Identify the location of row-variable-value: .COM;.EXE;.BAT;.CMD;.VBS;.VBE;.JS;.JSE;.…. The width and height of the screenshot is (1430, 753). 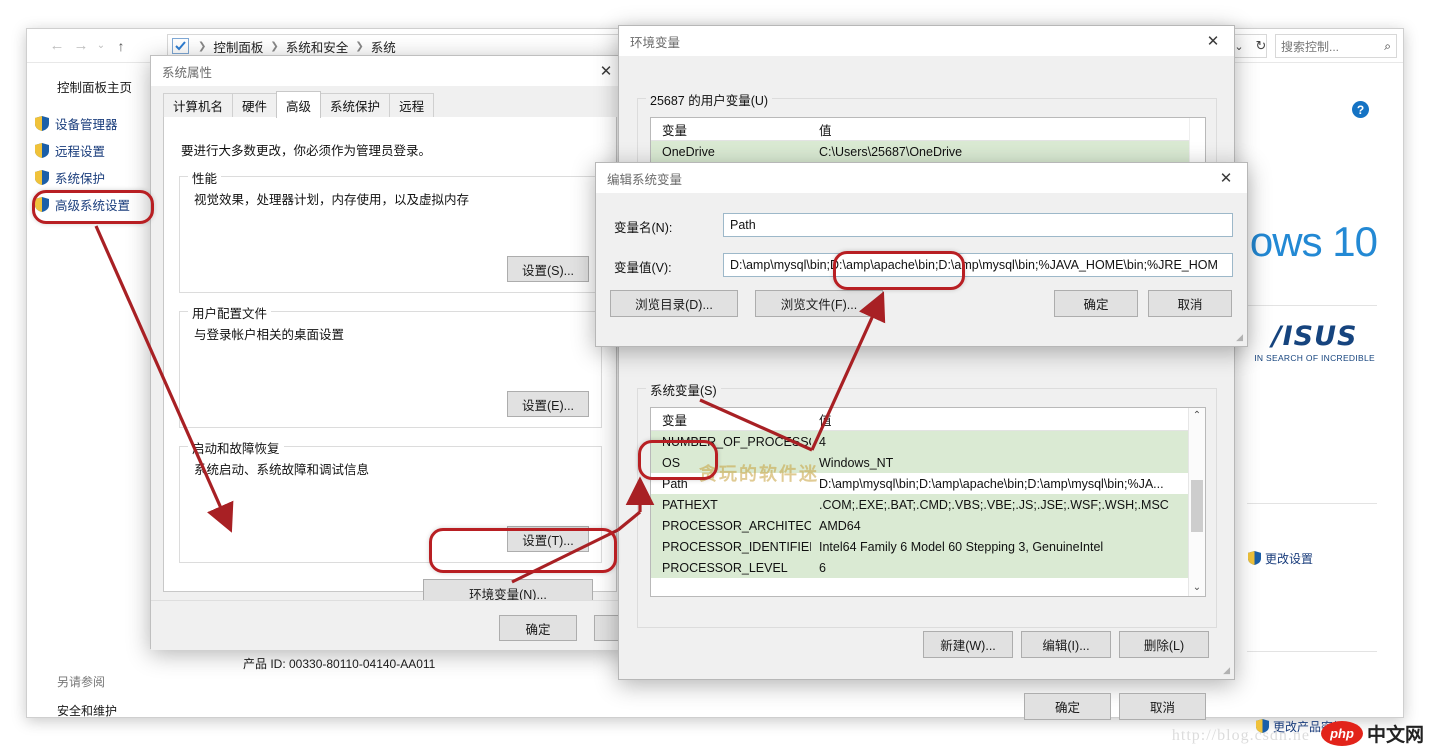
(994, 504).